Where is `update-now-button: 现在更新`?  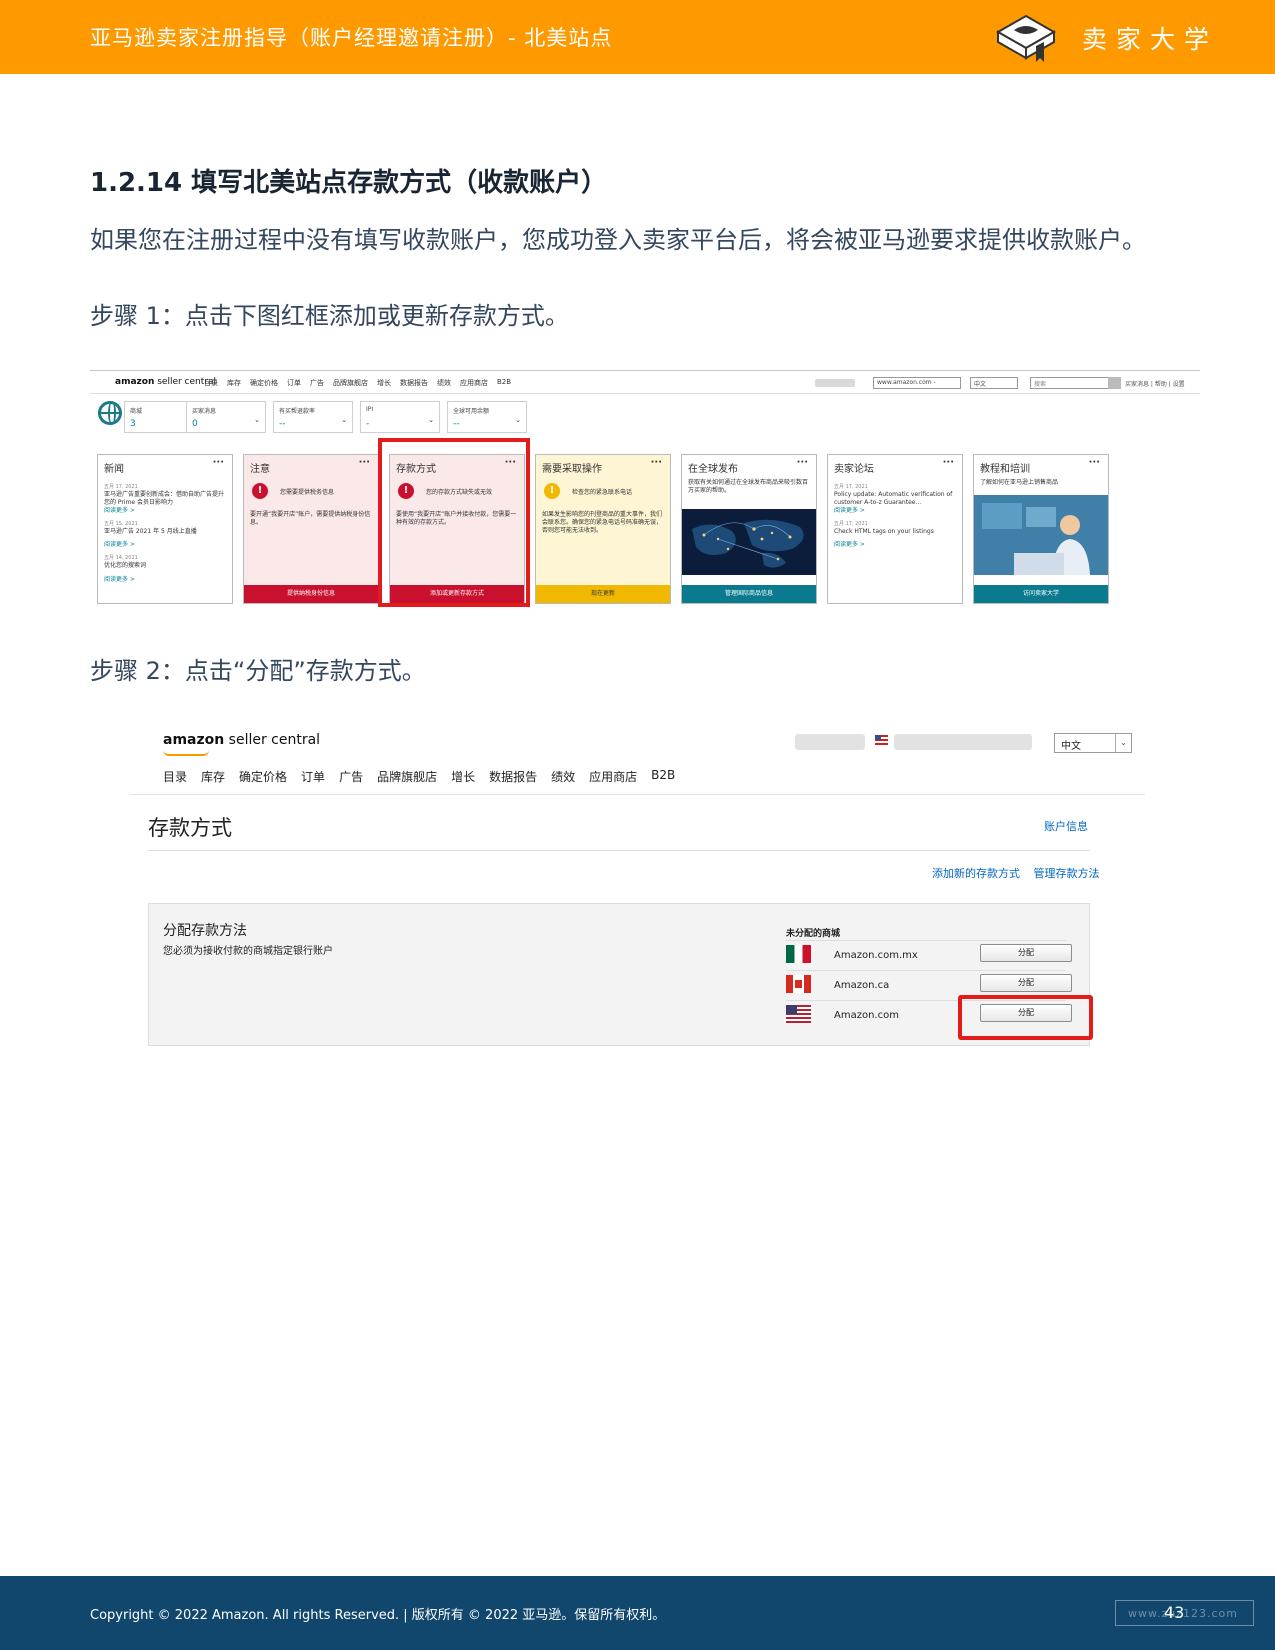 update-now-button: 现在更新 is located at coordinates (603, 594).